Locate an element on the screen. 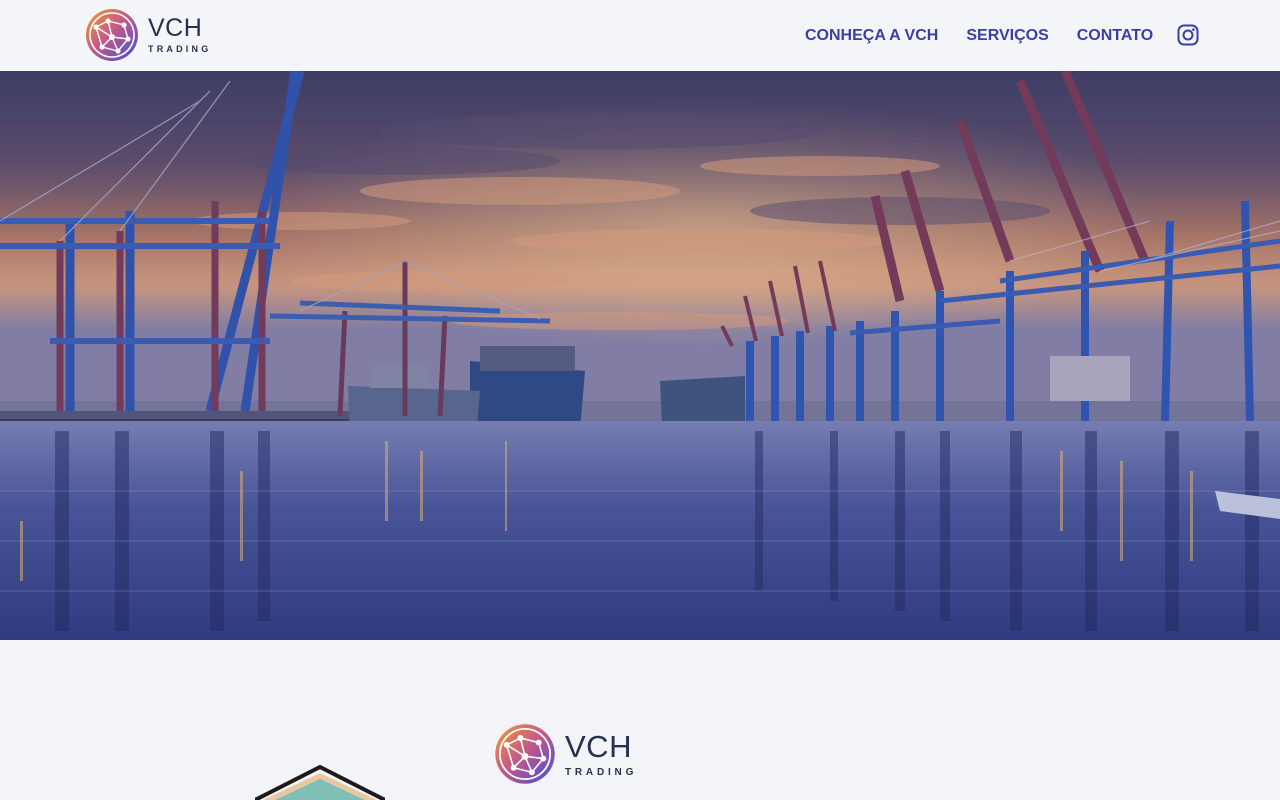  nav-link-contato: CONTATO is located at coordinates (1115, 36).